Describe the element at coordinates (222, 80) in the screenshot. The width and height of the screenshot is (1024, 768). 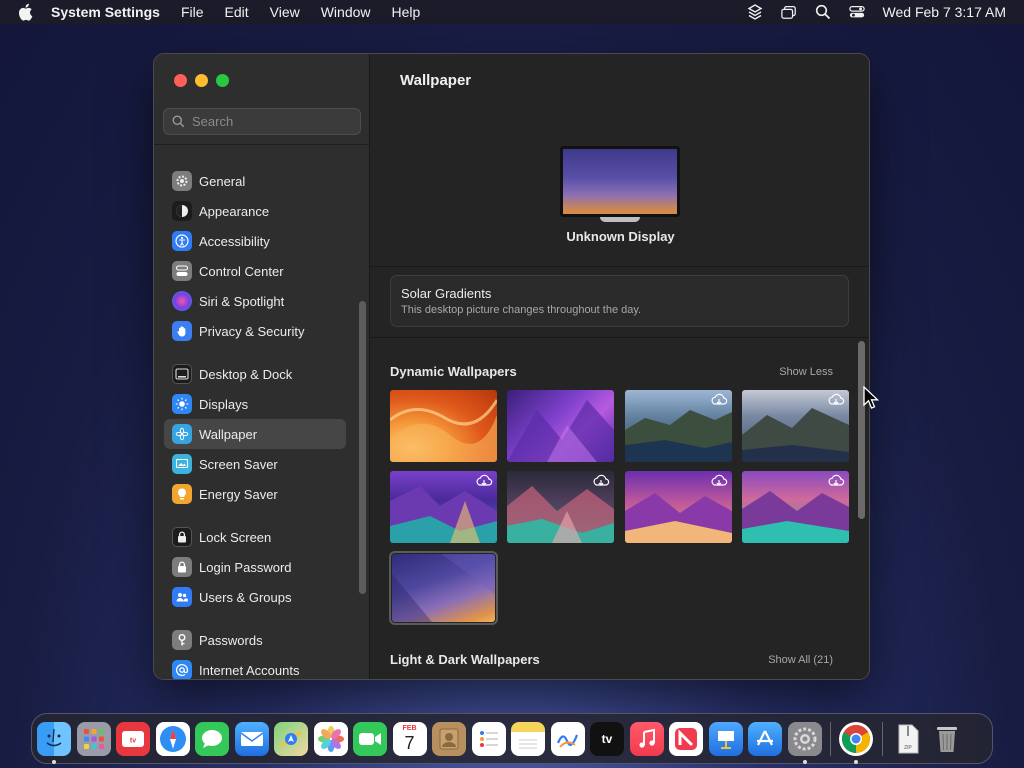
I see `zoom-window-button` at that location.